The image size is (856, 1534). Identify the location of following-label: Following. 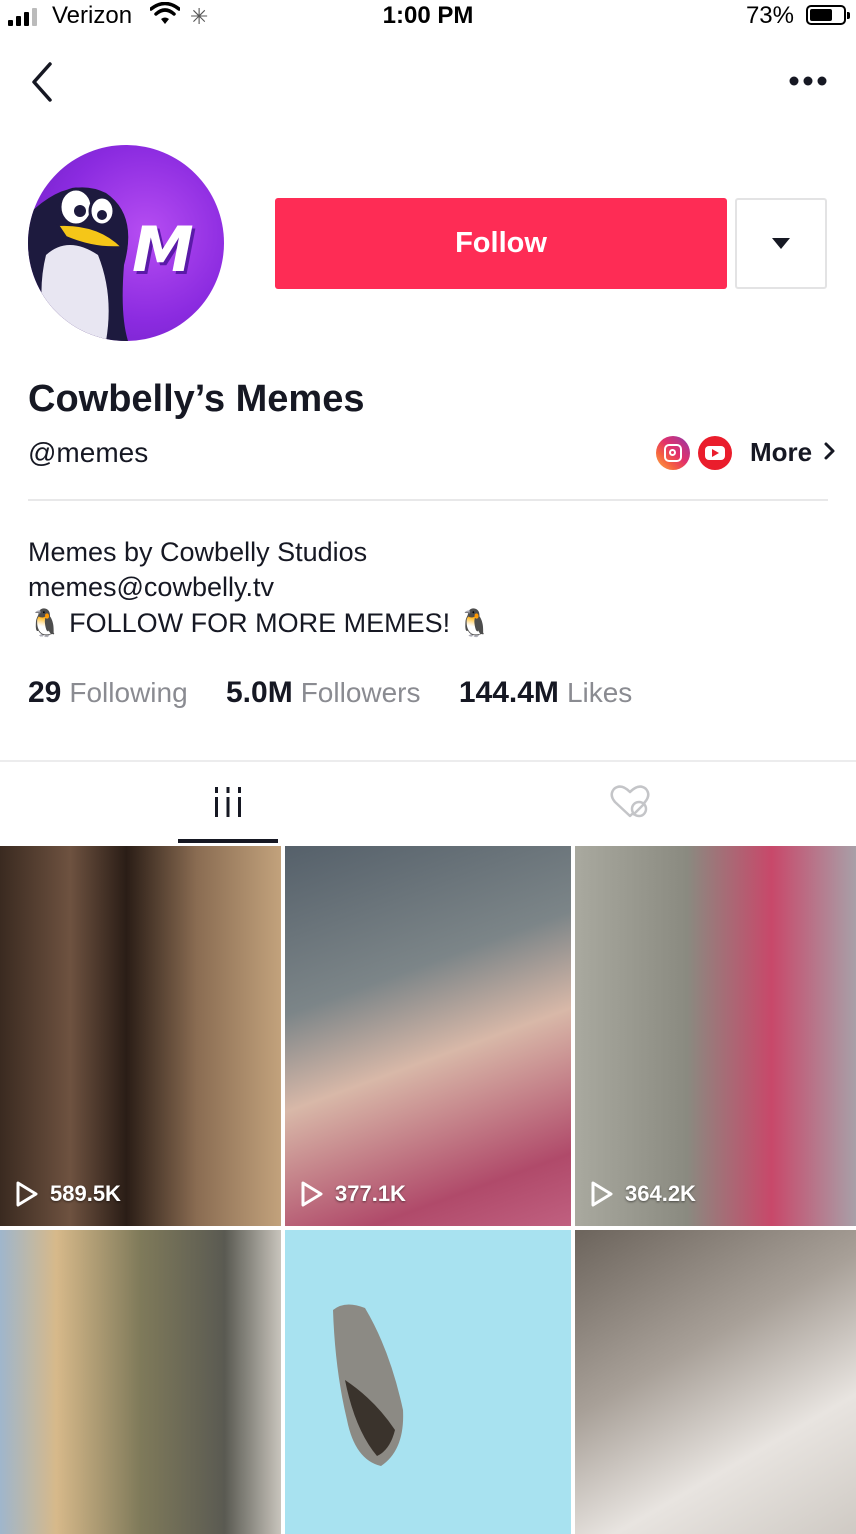
(128, 692).